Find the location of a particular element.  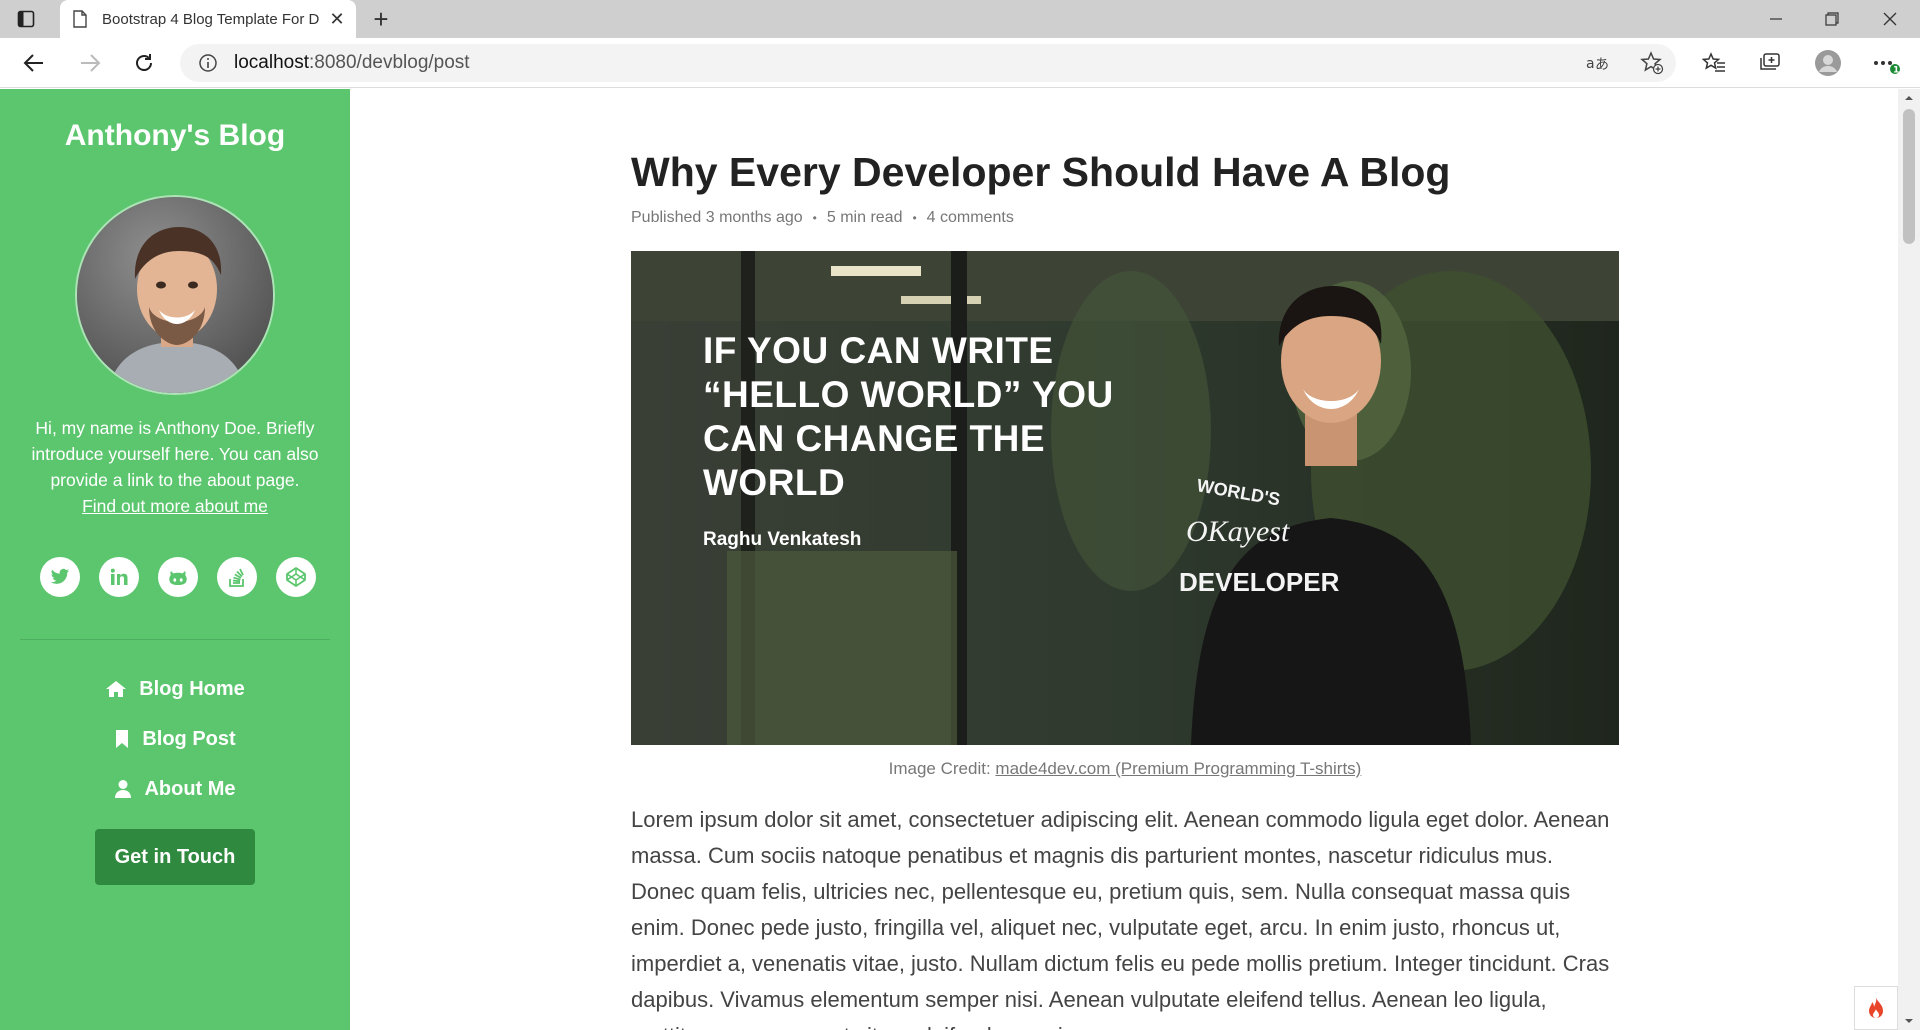

sidebar-item-blog-home: Blog Home is located at coordinates (175, 689).